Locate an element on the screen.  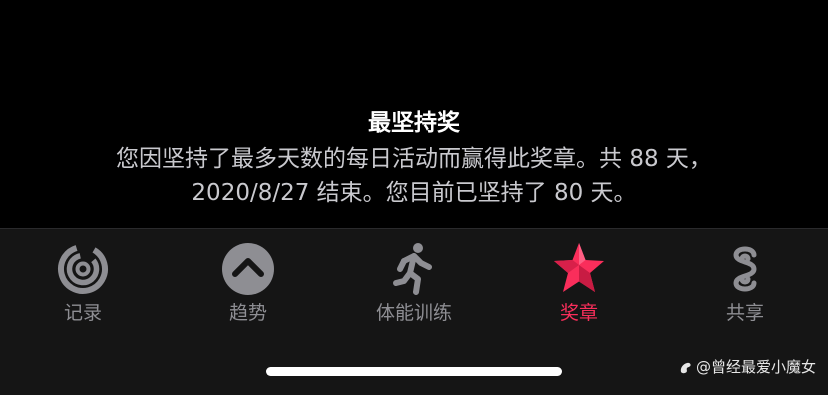
tab-history: 记录 is located at coordinates (83, 287).